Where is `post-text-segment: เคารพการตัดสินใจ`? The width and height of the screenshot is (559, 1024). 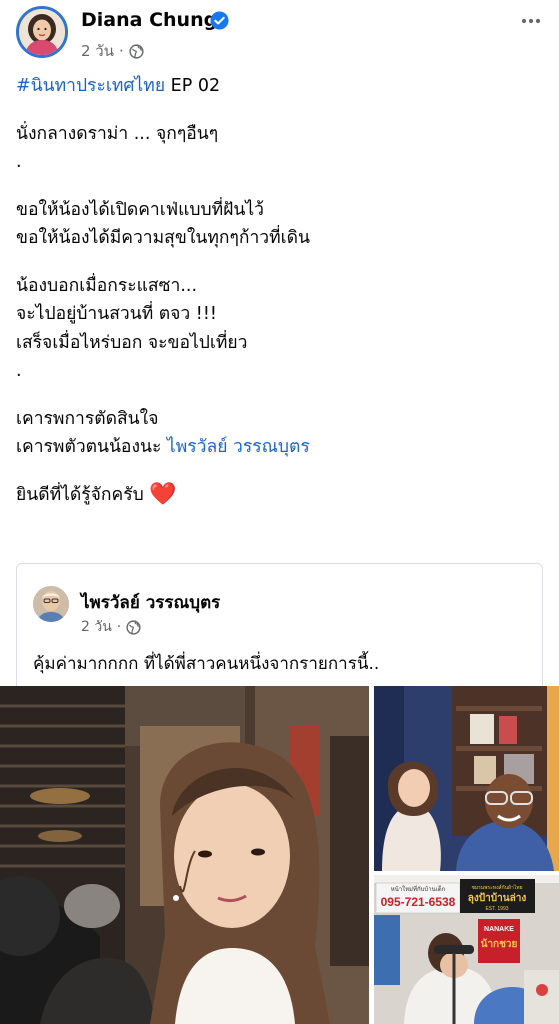 post-text-segment: เคารพการตัดสินใจ is located at coordinates (87, 418).